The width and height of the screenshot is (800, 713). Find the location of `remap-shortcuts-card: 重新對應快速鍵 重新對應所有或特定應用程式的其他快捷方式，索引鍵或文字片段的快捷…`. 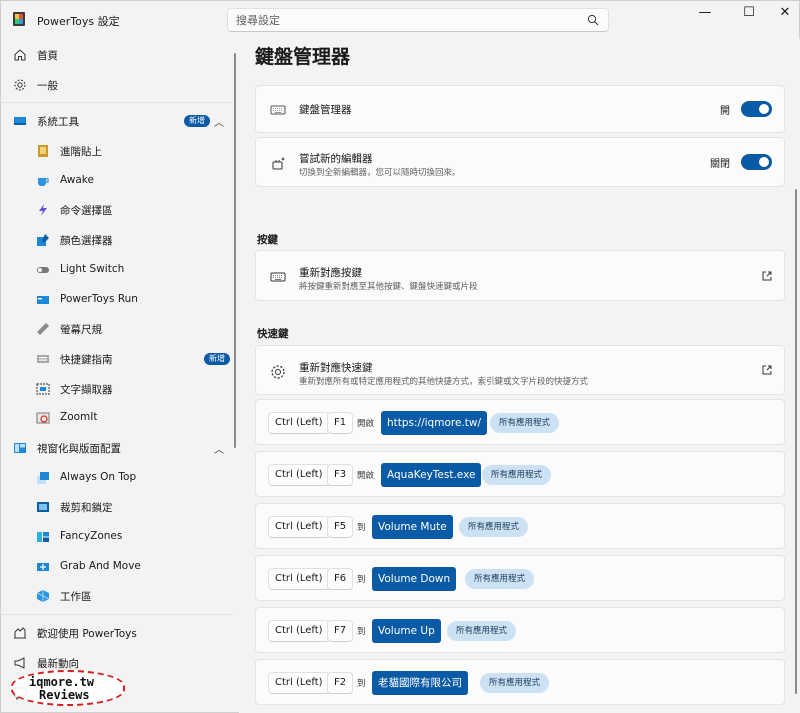

remap-shortcuts-card: 重新對應快速鍵 重新對應所有或特定應用程式的其他快捷方式，索引鍵或文字片段的快捷… is located at coordinates (520, 370).